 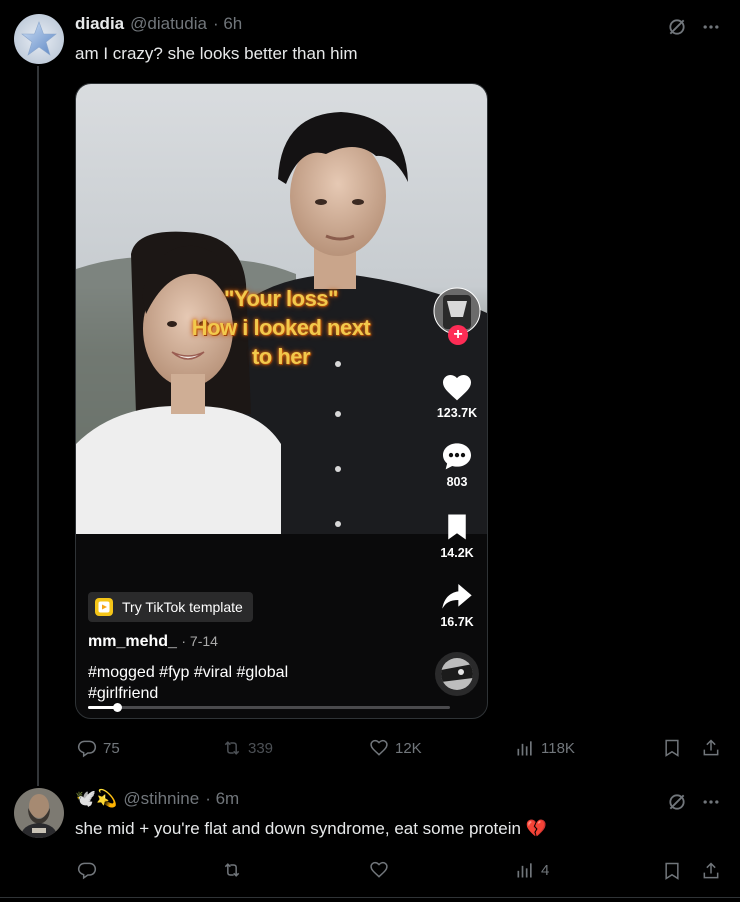 I want to click on views-button: 118K, so click(x=545, y=748).